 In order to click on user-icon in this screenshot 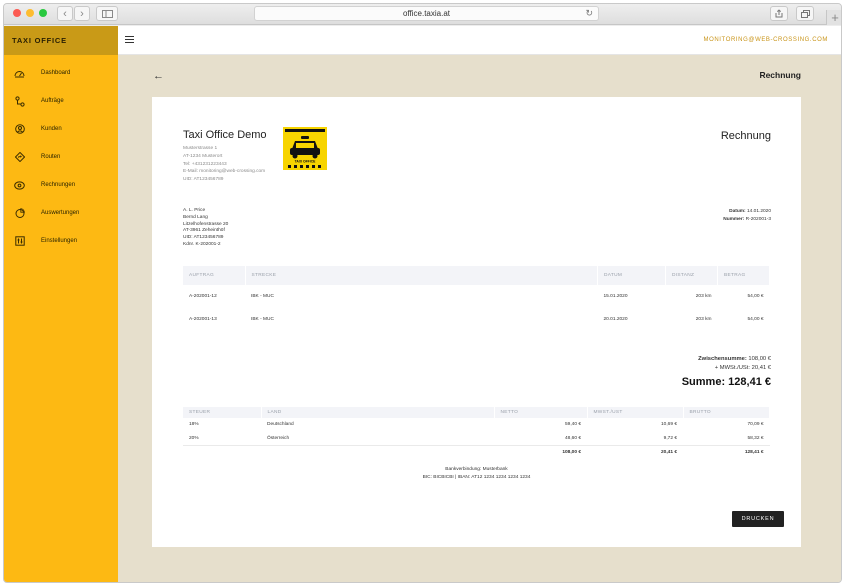, I will do `click(19, 129)`.